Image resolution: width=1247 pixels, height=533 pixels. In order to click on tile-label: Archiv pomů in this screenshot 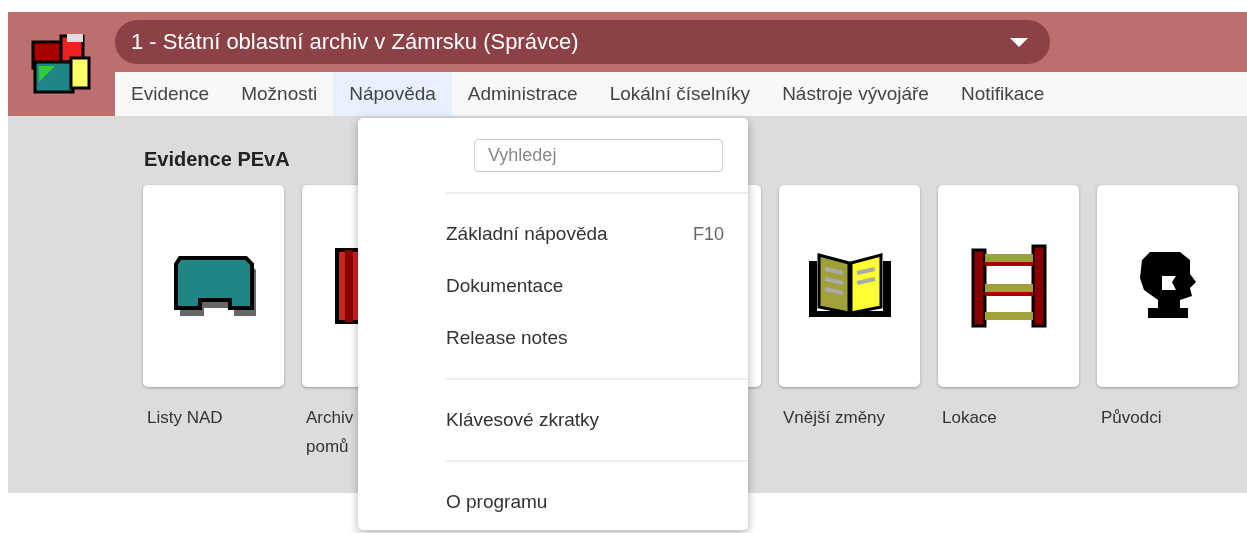, I will do `click(330, 432)`.